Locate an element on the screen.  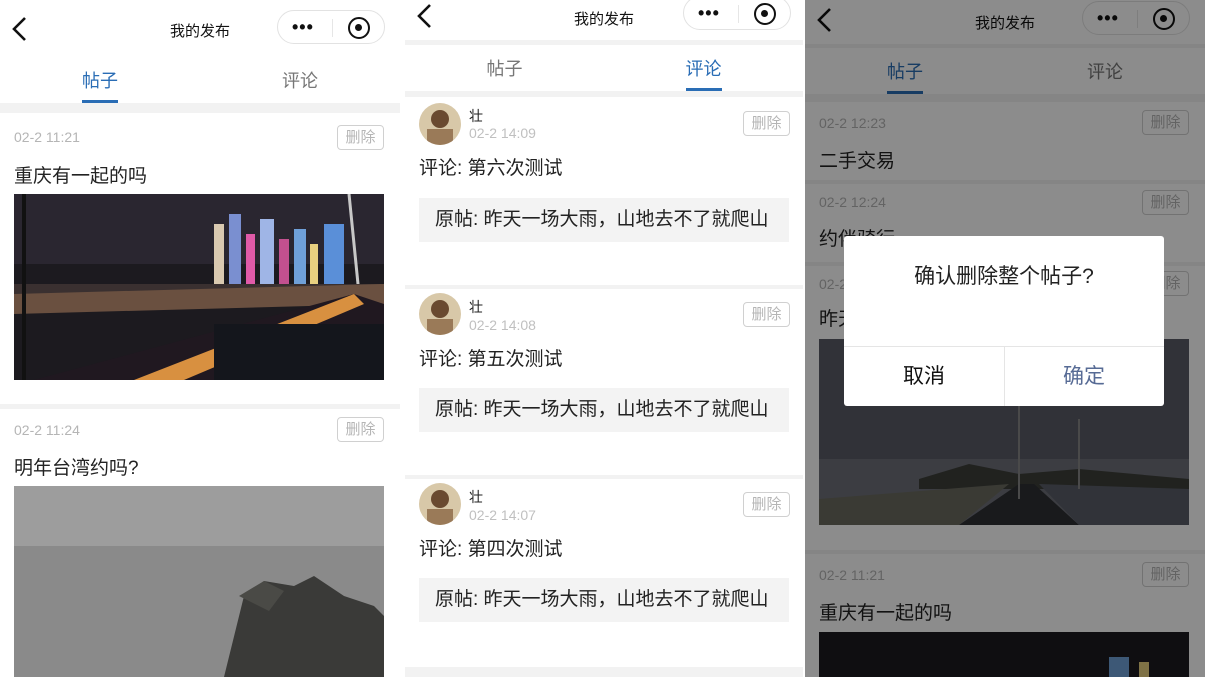
post-text: 重庆有一起的吗 is located at coordinates (81, 176).